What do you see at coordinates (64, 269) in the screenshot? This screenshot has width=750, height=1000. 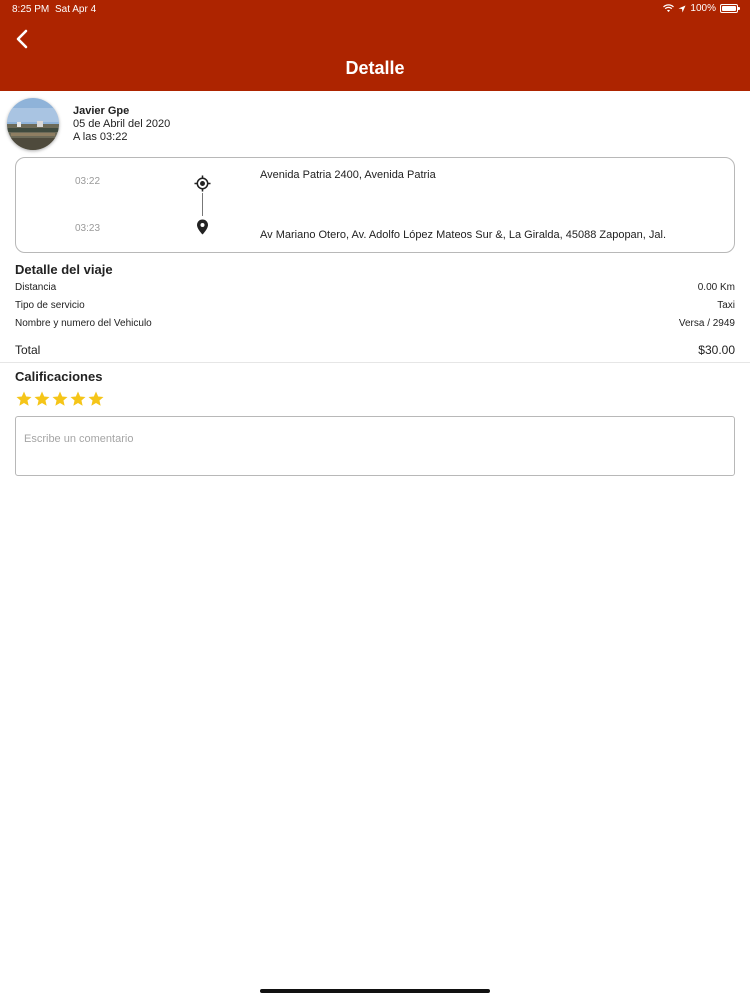 I see `trip-detail-title: Detalle del viaje` at bounding box center [64, 269].